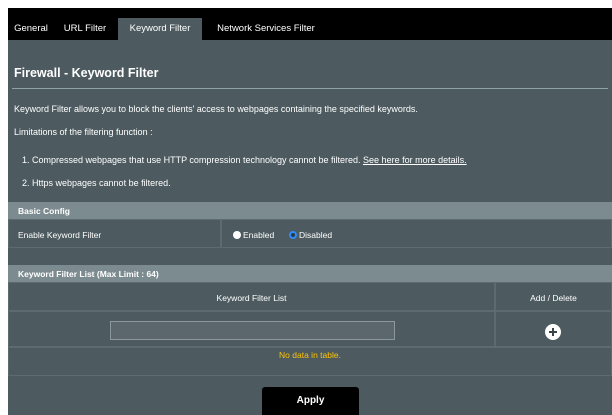 The image size is (612, 415). I want to click on disabled-label: Disabled, so click(316, 235).